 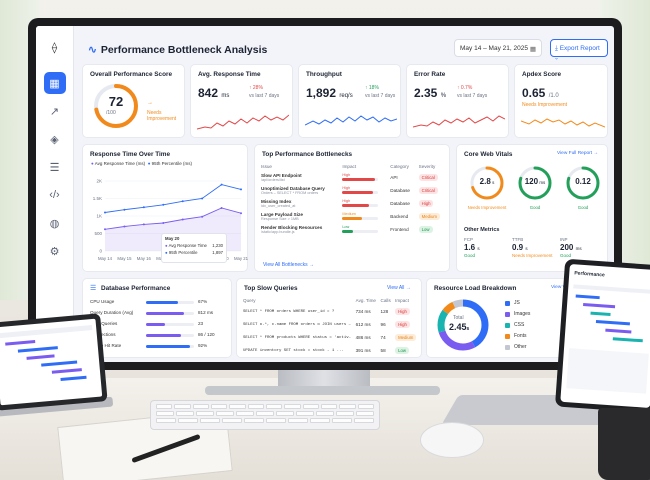 I want to click on legend-name: JS, so click(x=517, y=303).